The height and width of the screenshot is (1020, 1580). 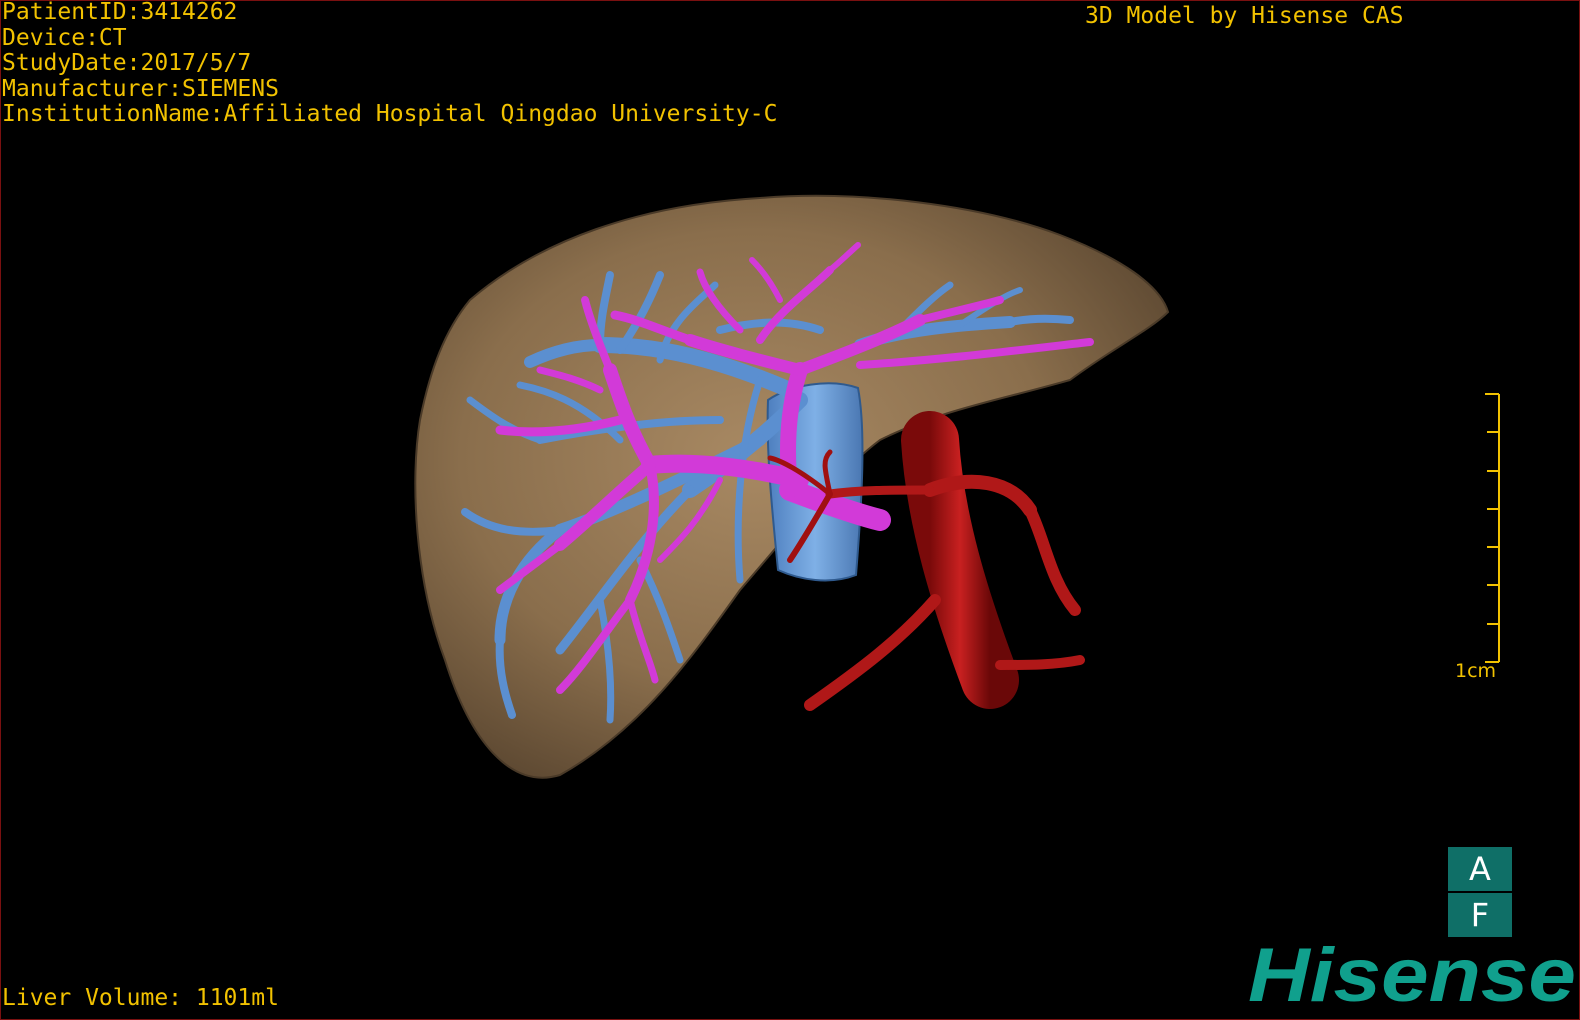 I want to click on patient-id: PatientID:3414262, so click(x=120, y=12).